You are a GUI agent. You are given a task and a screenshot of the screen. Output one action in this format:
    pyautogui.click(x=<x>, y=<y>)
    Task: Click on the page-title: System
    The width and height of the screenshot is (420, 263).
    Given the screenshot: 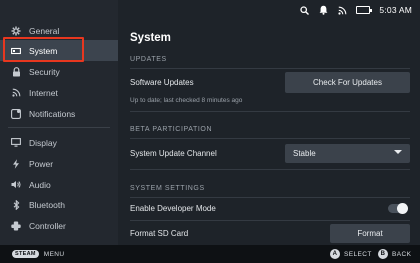 What is the action you would take?
    pyautogui.click(x=150, y=38)
    